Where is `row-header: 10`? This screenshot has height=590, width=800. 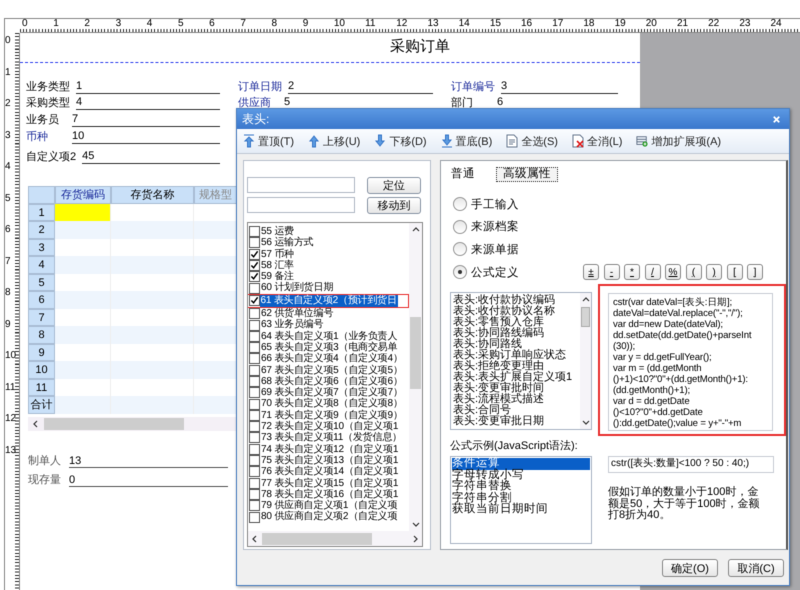
row-header: 10 is located at coordinates (41, 370).